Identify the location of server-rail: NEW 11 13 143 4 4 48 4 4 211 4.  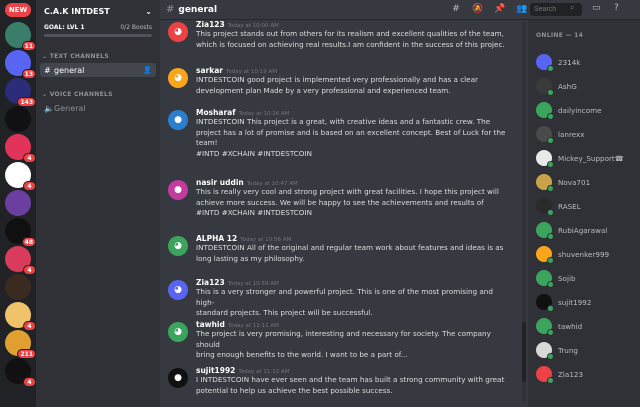
(18, 203).